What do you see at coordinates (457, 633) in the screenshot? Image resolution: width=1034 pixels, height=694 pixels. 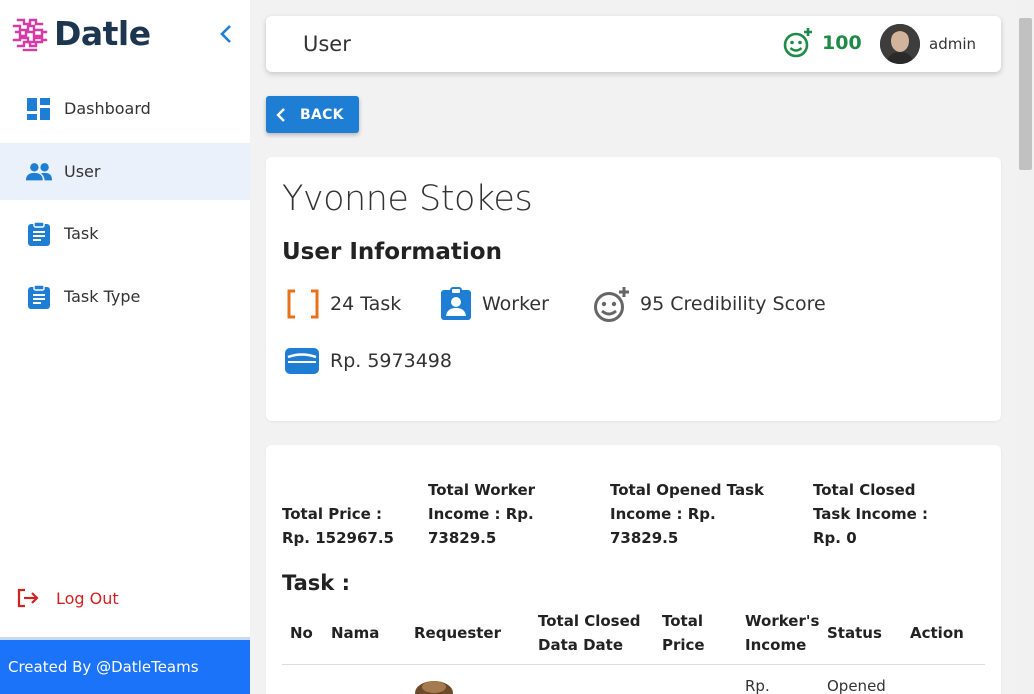 I see `column-header-requester: Requester` at bounding box center [457, 633].